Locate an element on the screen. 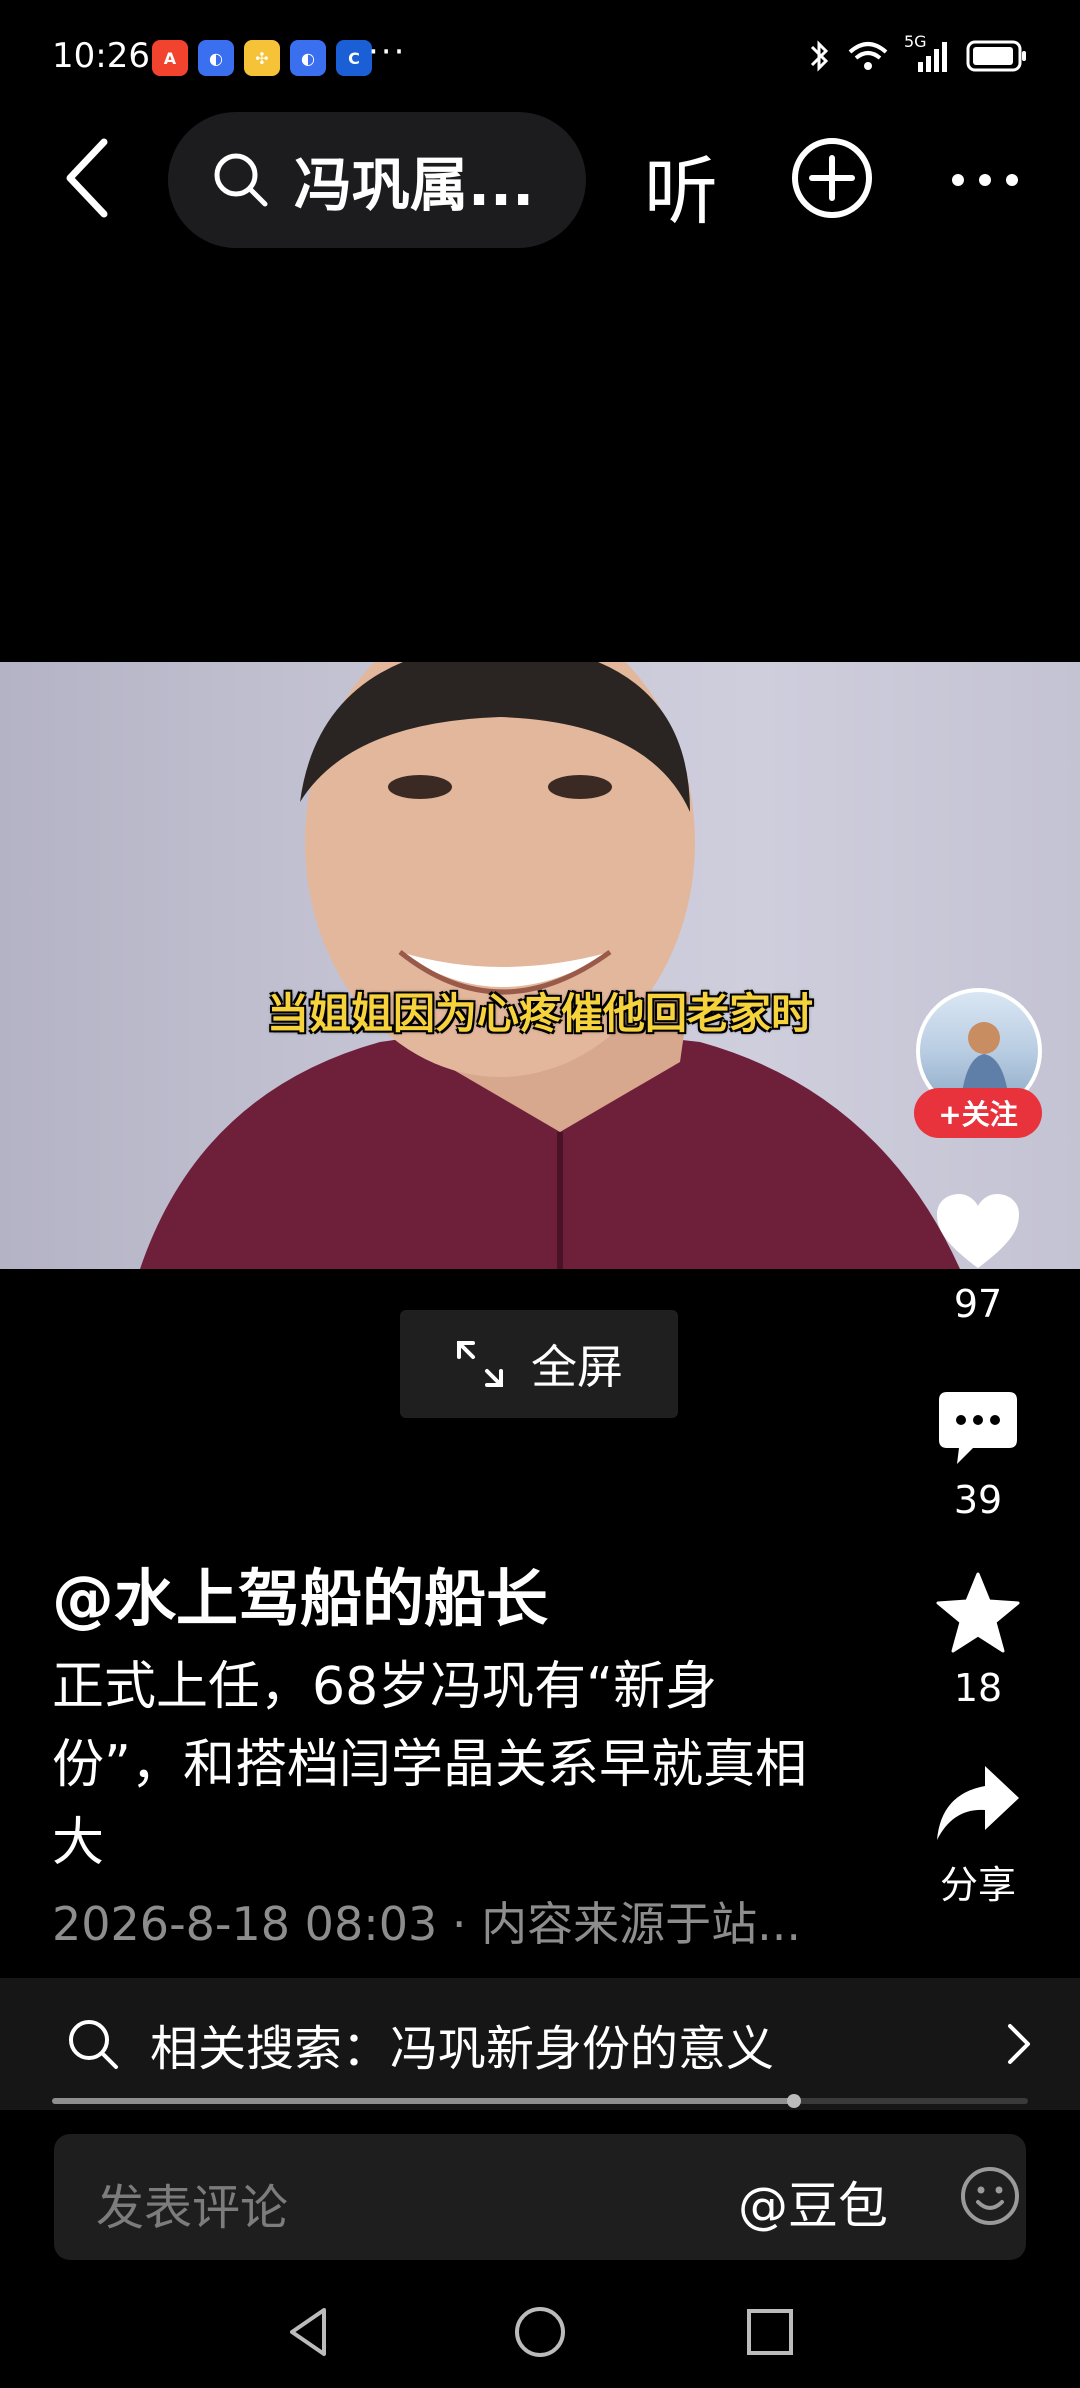 The height and width of the screenshot is (2388, 1080). wifi-icon is located at coordinates (868, 56).